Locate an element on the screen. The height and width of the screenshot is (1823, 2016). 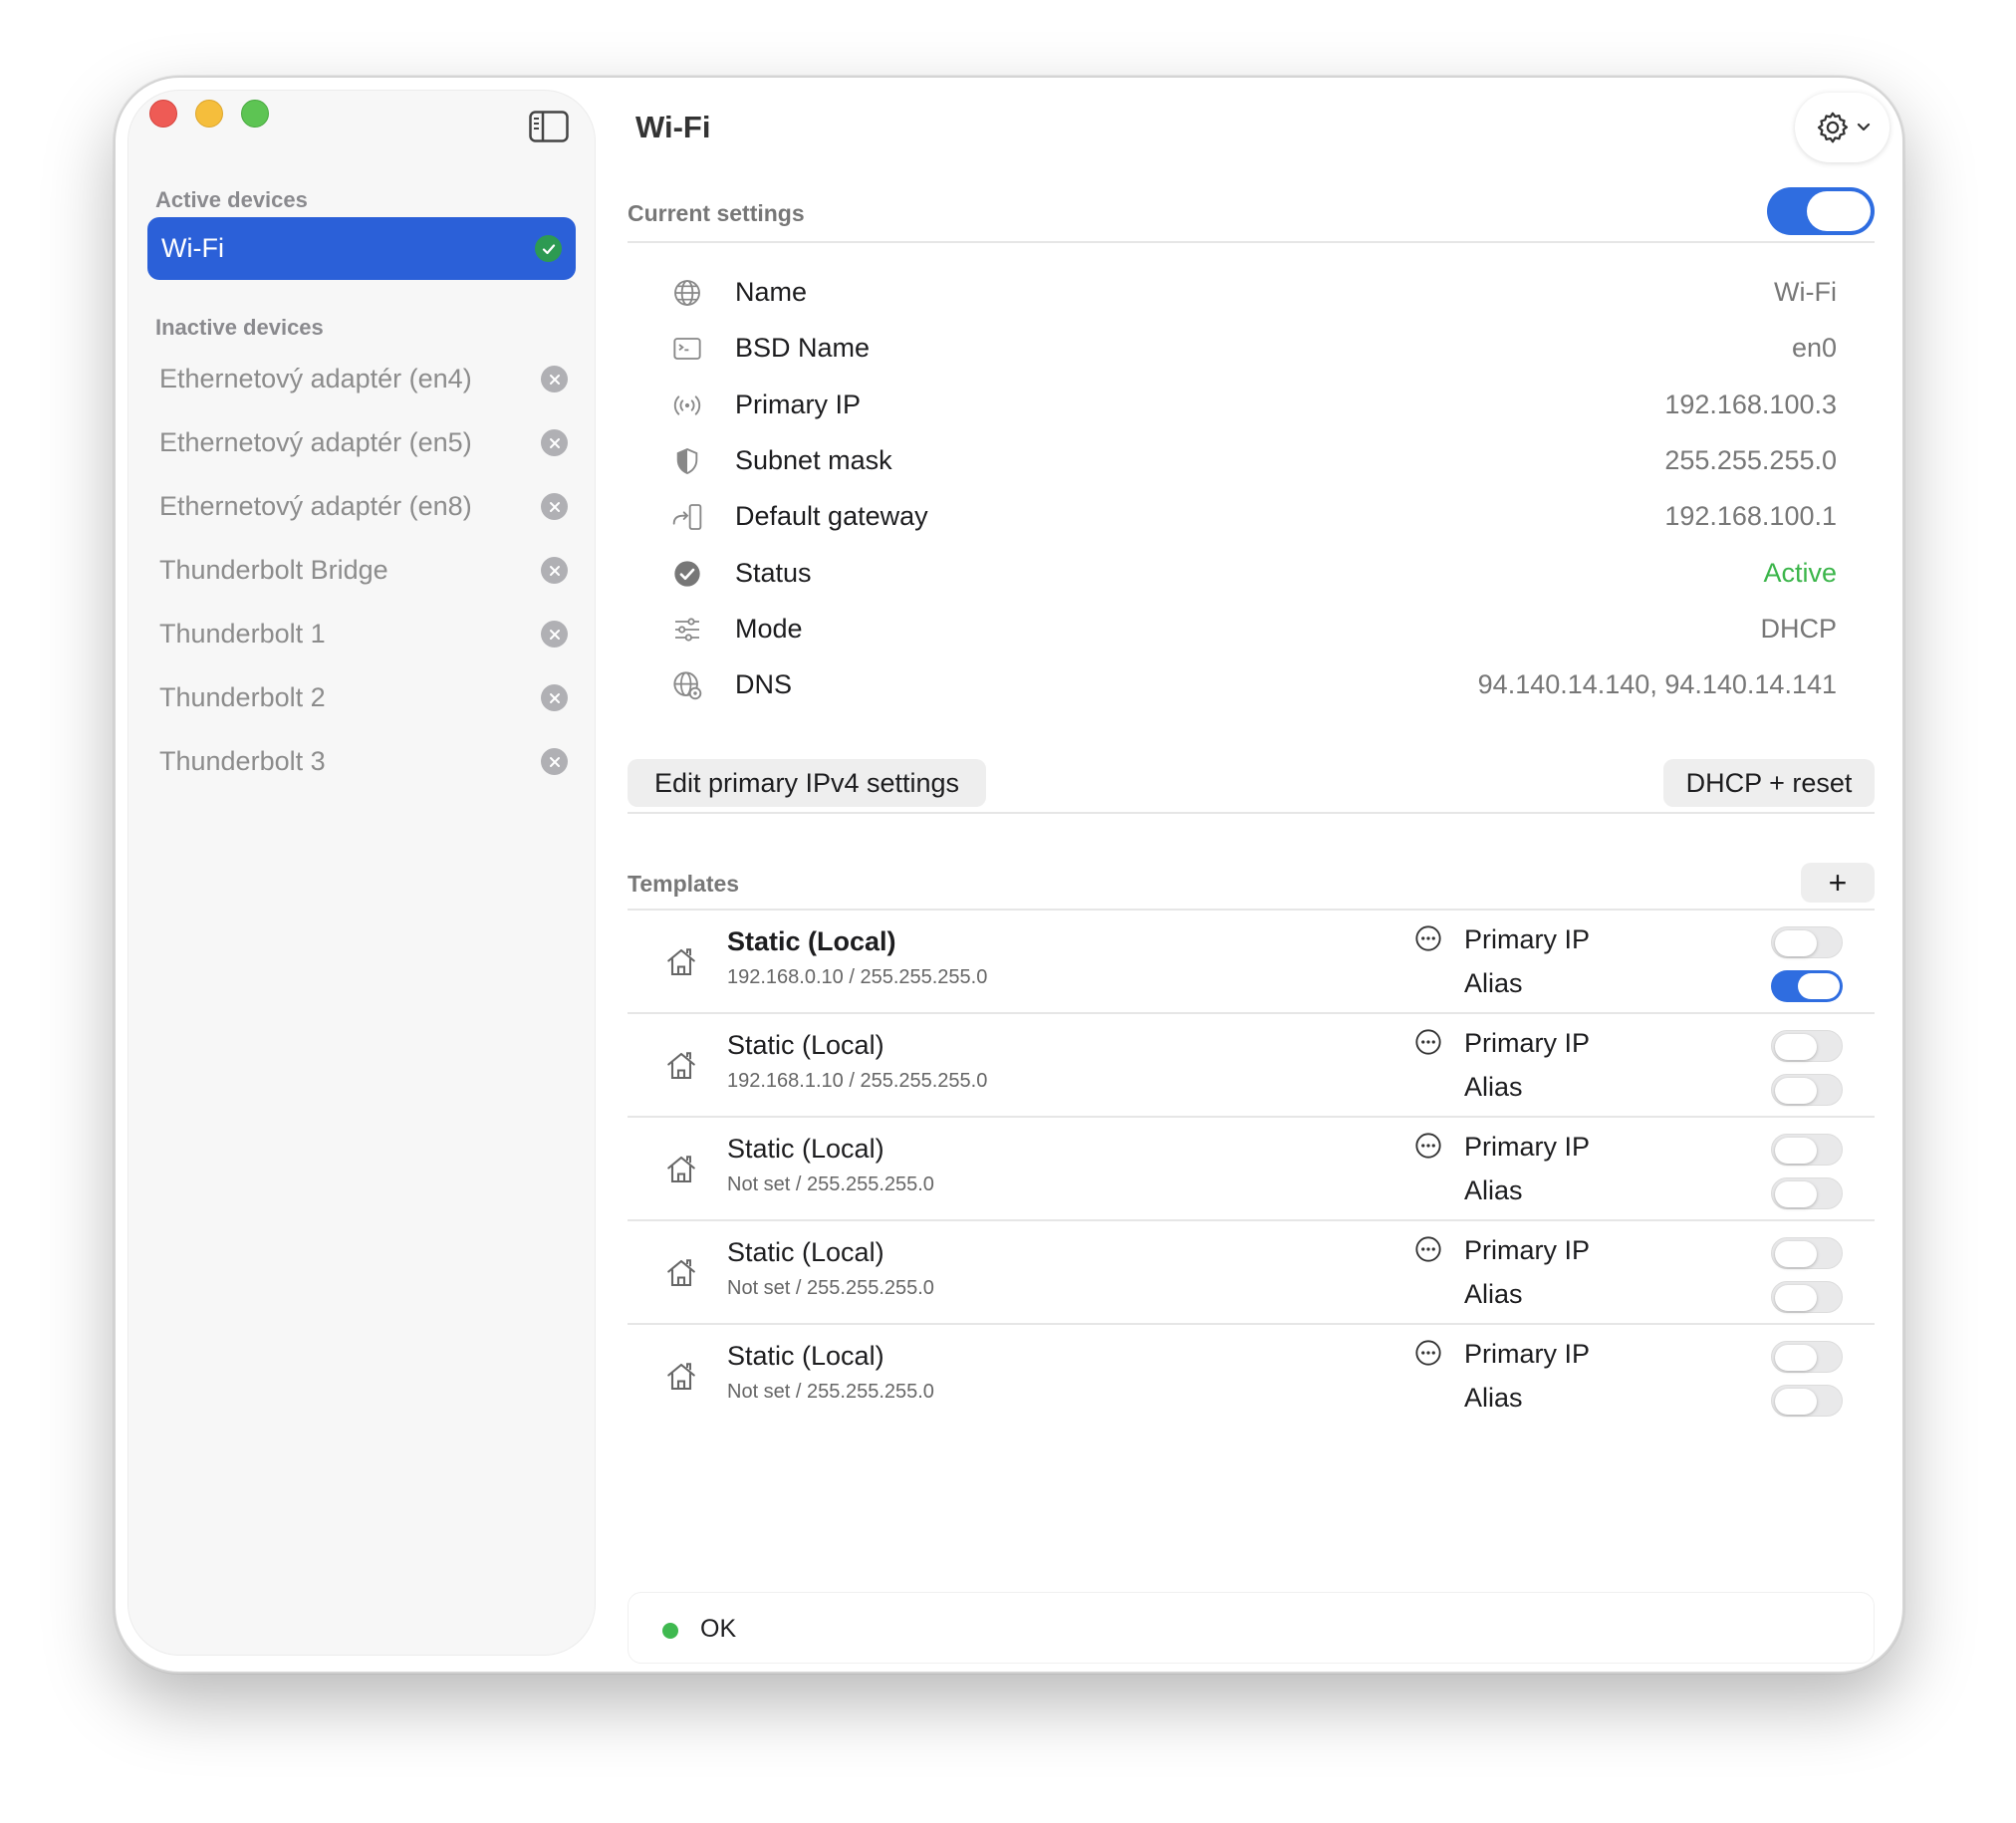
sidebar-item-device: Thunderbolt 3 is located at coordinates (363, 761).